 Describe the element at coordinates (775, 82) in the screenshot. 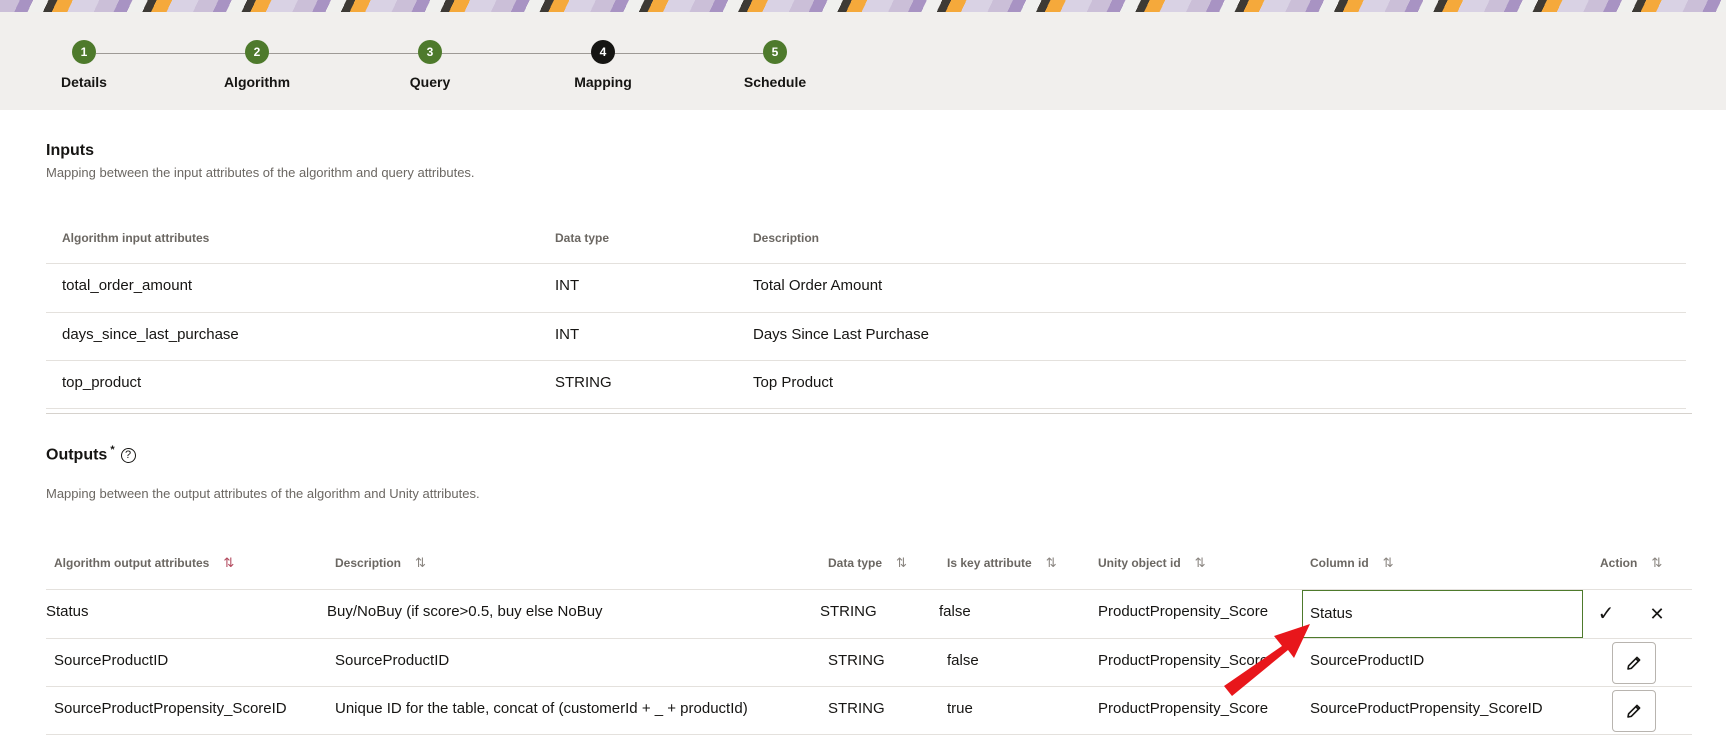

I see `step-label: Schedule` at that location.